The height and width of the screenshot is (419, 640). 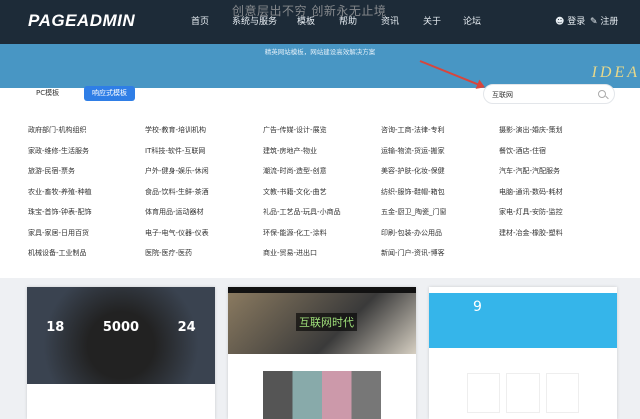 I want to click on slogan-overlay: 创意层出不穷 创新永无止境, so click(x=309, y=11).